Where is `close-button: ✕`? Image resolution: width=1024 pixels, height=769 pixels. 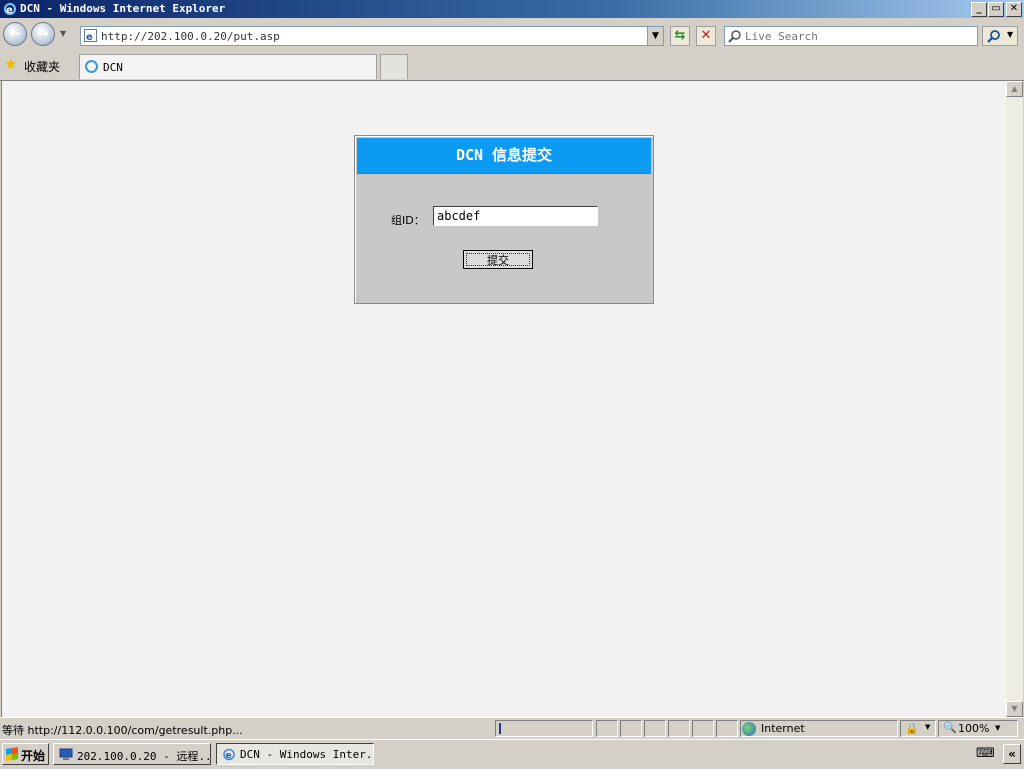 close-button: ✕ is located at coordinates (1014, 9).